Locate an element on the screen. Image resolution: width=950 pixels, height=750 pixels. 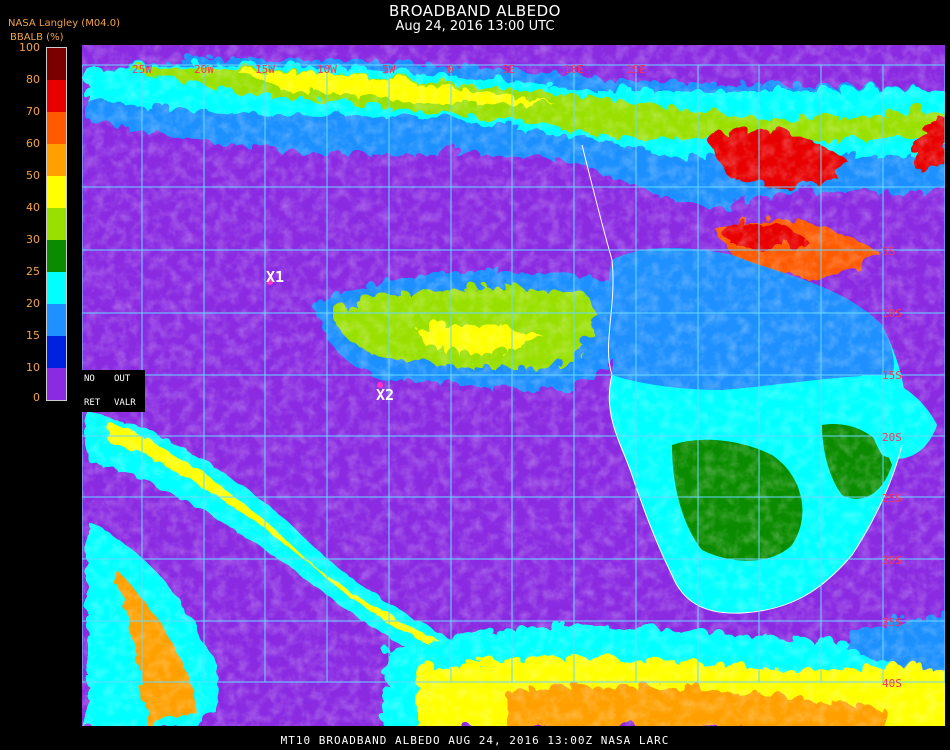
lon-label: 10W is located at coordinates (327, 69).